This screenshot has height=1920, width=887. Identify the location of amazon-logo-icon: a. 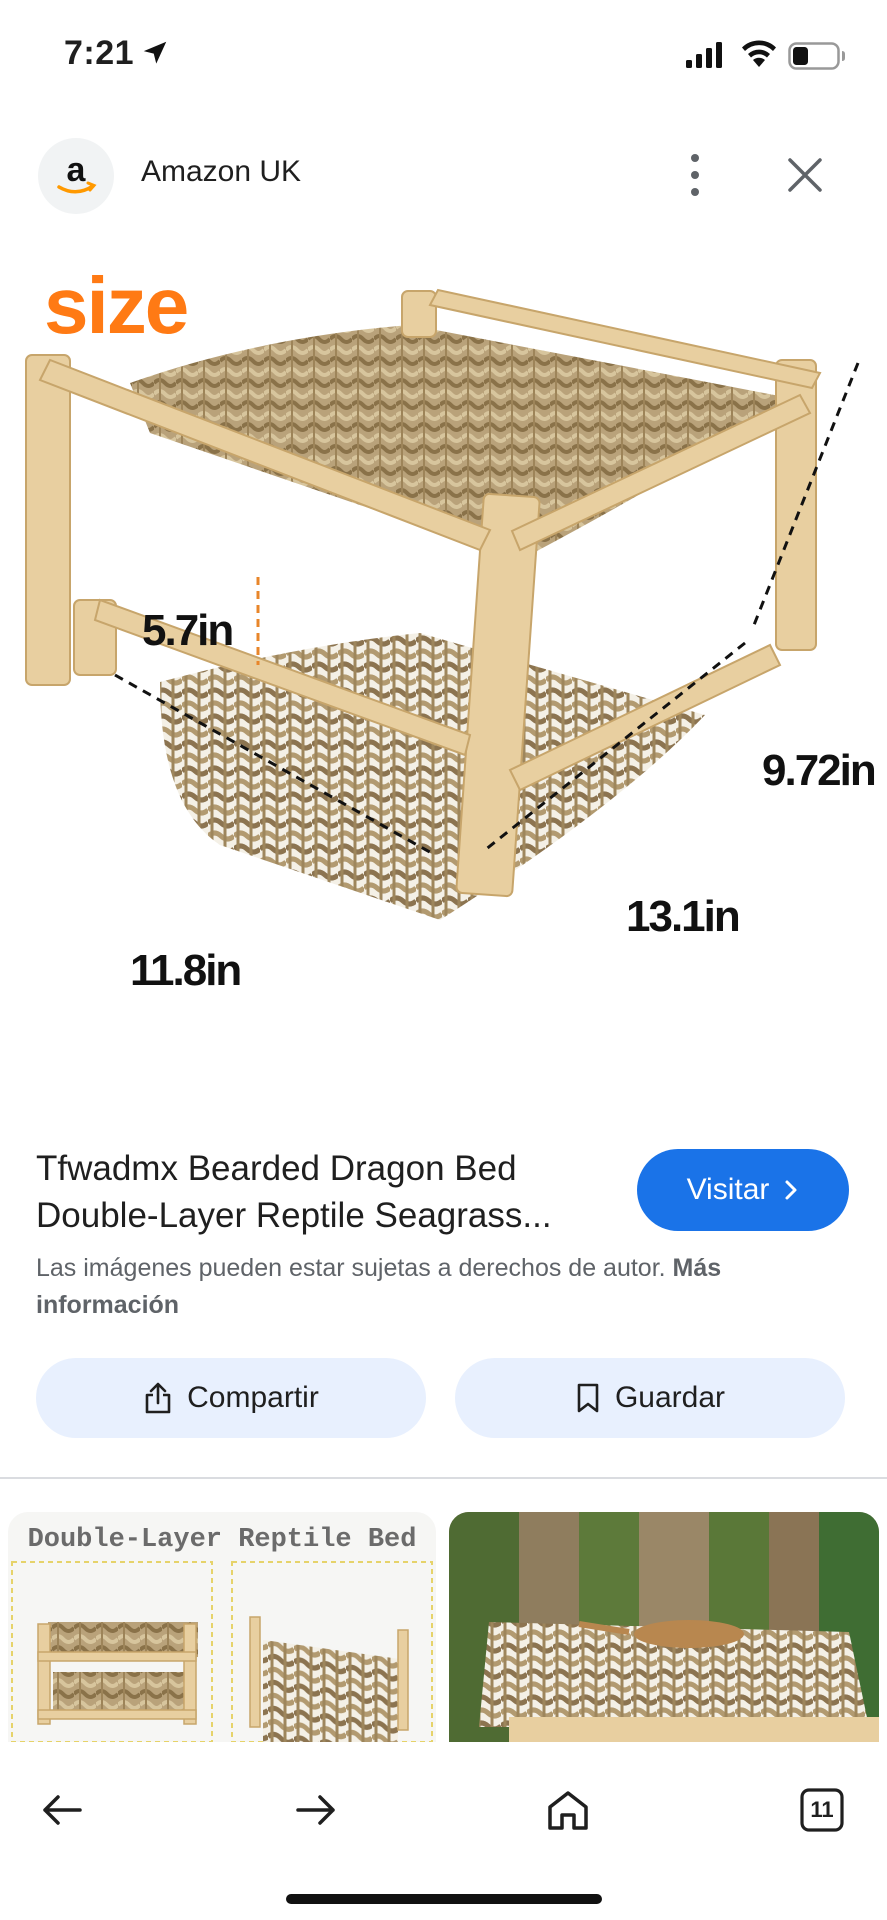
(77, 172).